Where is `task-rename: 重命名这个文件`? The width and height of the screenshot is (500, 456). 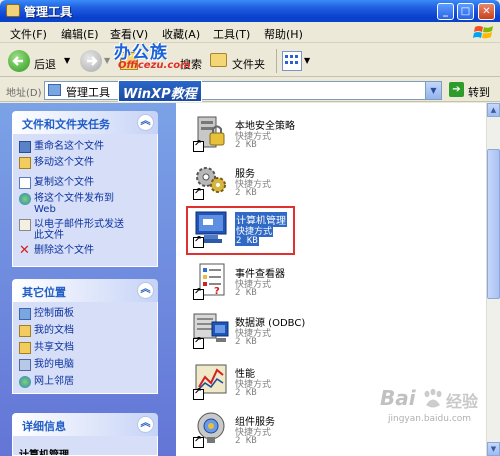 task-rename: 重命名这个文件 is located at coordinates (85, 147).